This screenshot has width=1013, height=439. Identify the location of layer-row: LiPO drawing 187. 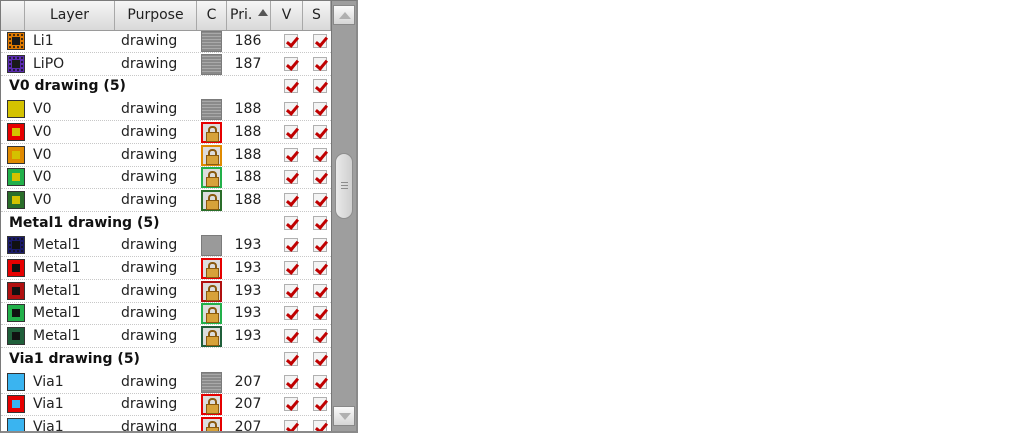
(166, 64).